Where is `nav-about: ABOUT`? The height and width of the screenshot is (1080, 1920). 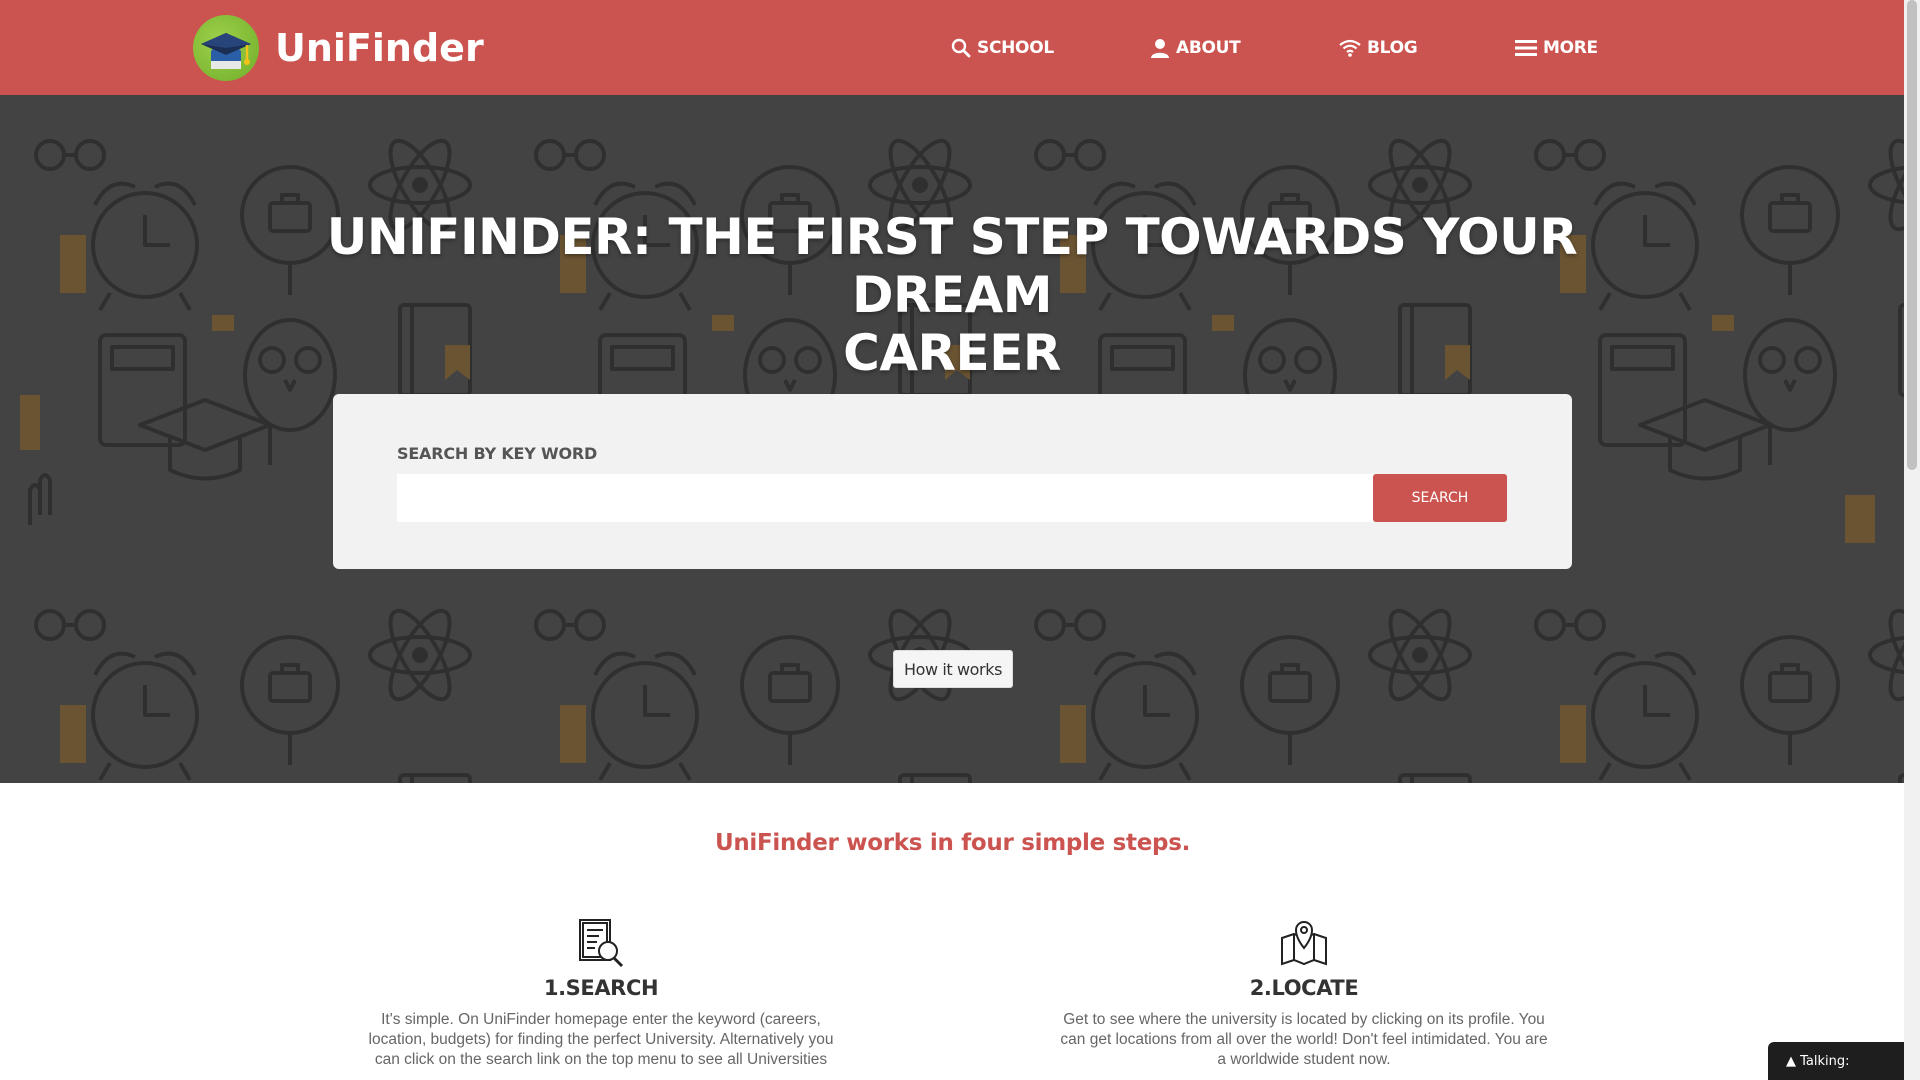 nav-about: ABOUT is located at coordinates (1195, 47).